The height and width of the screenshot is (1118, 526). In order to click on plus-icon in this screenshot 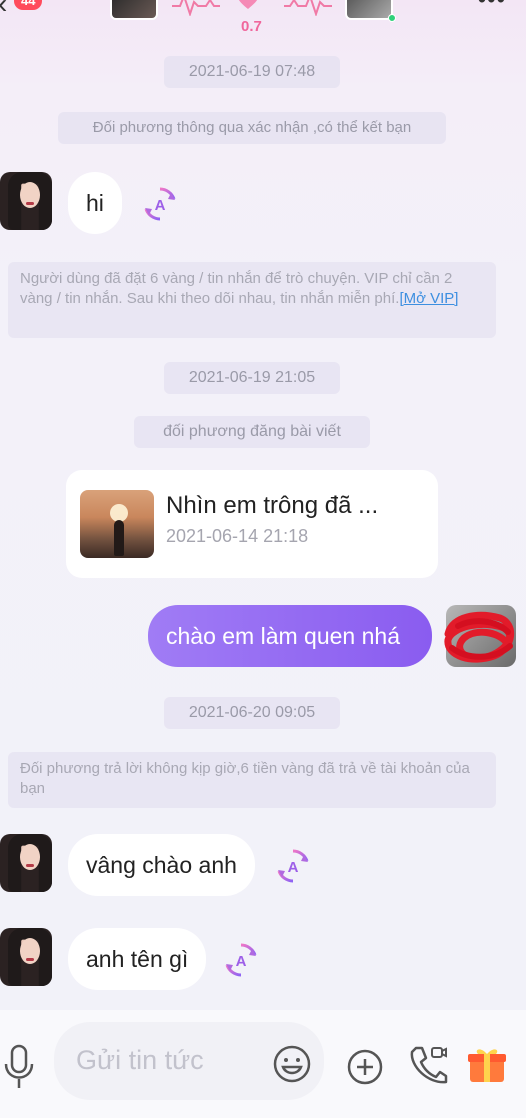, I will do `click(365, 1067)`.